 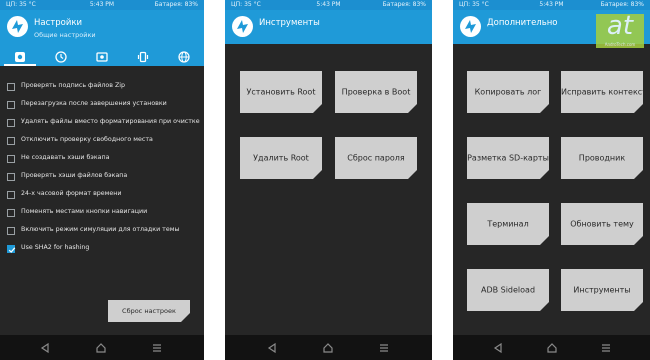 I want to click on settings-option-label: Поменять местами кнопки навигации, so click(x=84, y=211).